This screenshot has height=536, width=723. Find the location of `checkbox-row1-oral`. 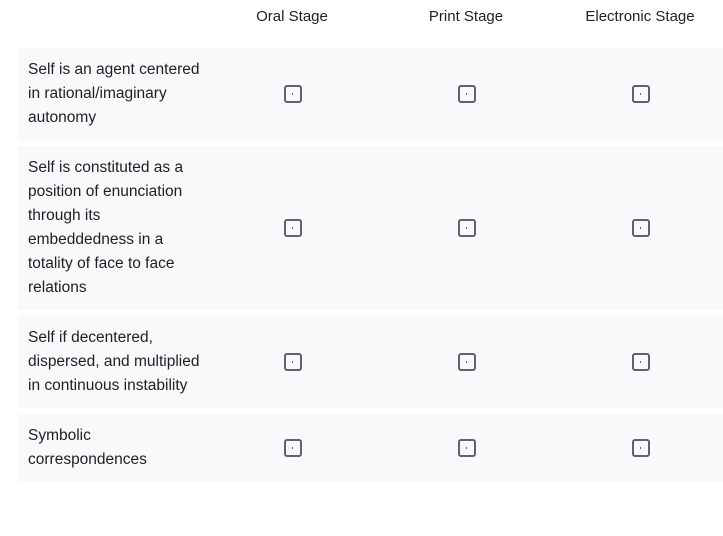

checkbox-row1-oral is located at coordinates (293, 94).